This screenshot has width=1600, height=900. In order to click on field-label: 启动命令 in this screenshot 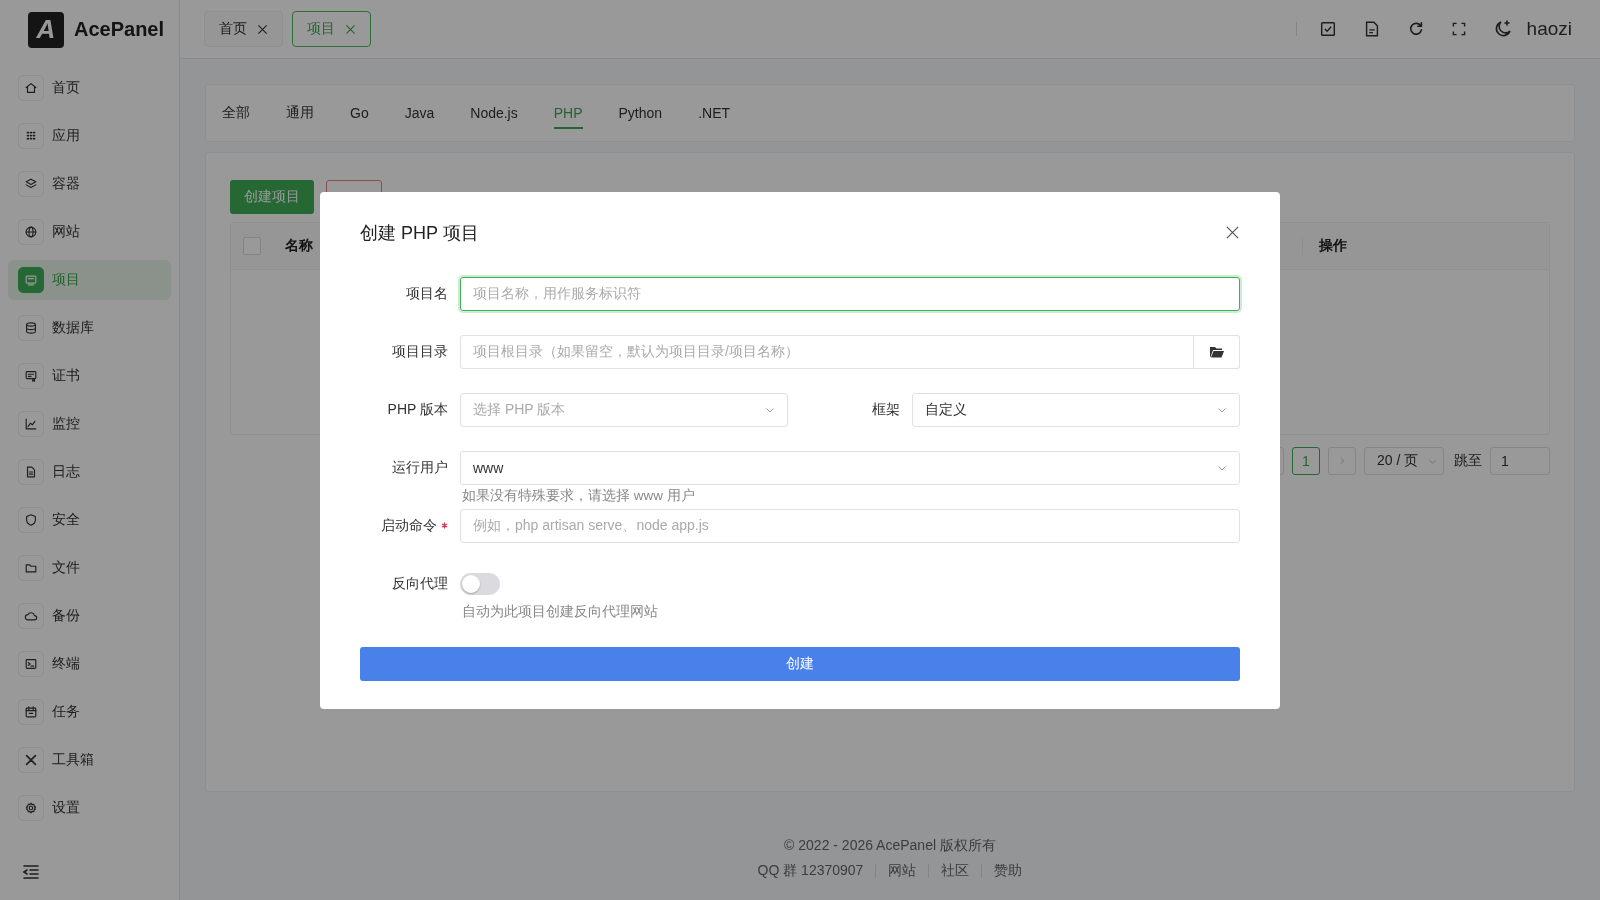, I will do `click(404, 525)`.